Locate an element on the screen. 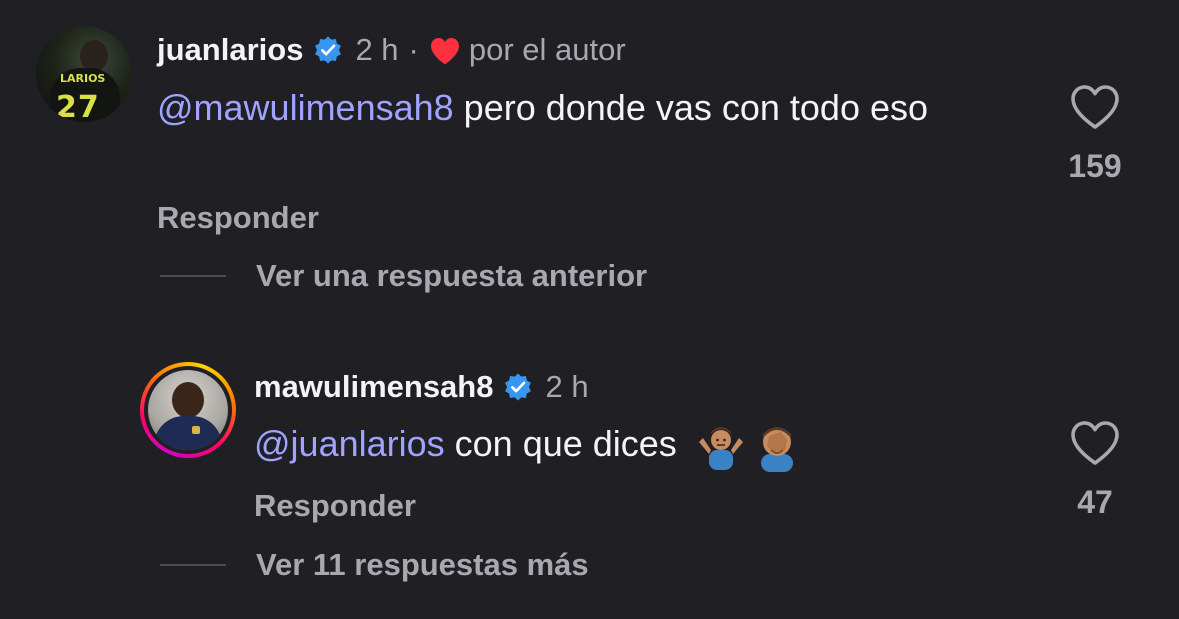 The height and width of the screenshot is (619, 1179). like-count: 47 is located at coordinates (1095, 502).